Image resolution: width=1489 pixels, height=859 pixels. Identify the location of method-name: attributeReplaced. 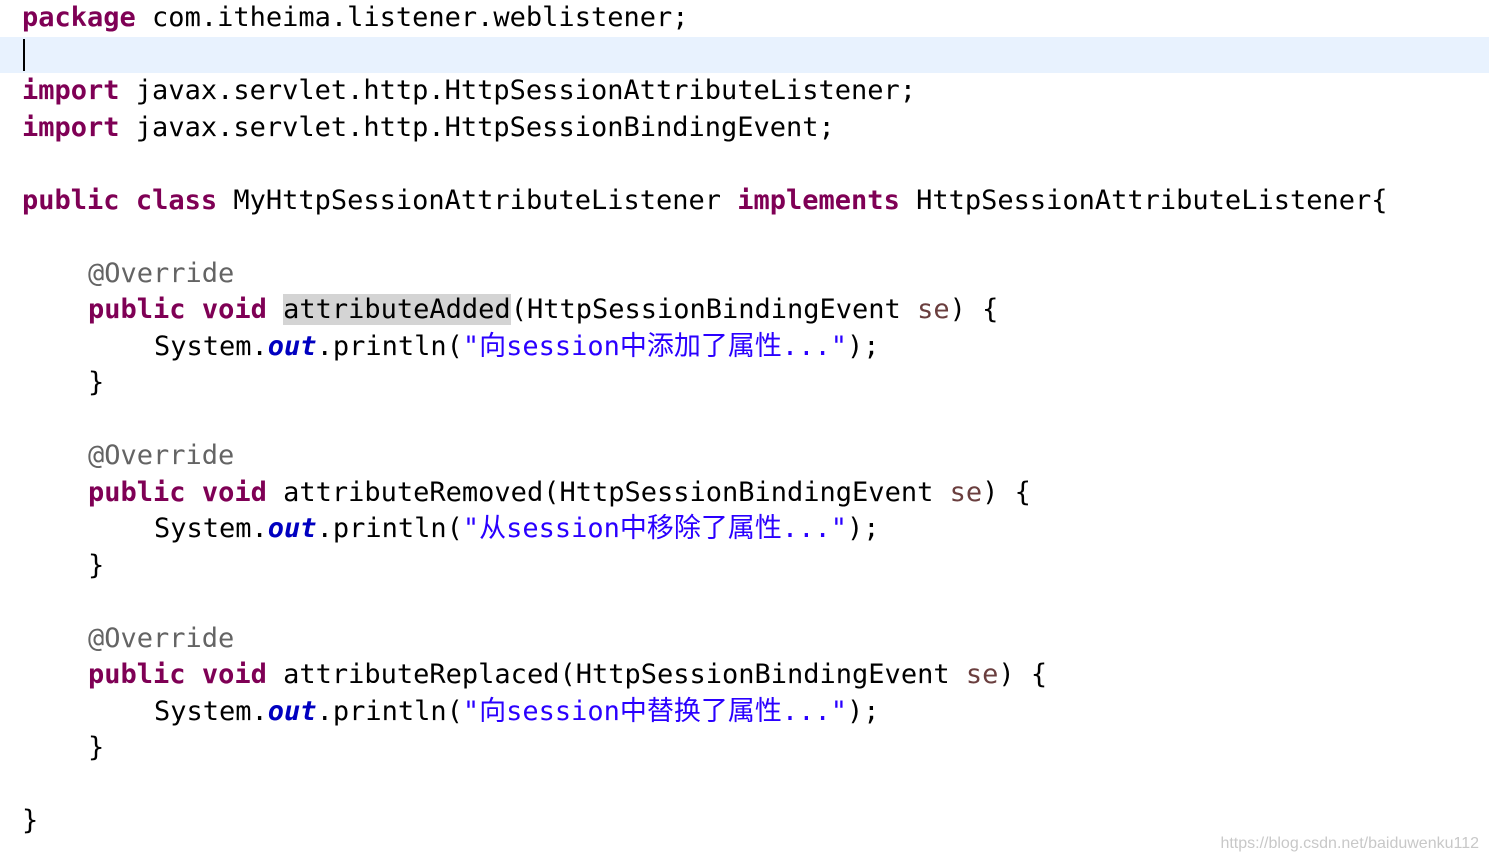
(421, 674).